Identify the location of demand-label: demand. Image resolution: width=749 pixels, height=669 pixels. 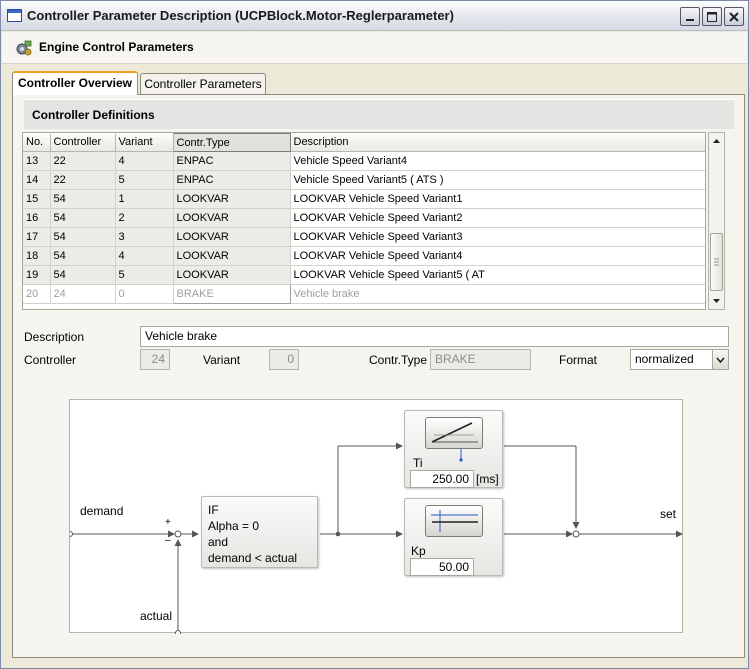
(102, 511).